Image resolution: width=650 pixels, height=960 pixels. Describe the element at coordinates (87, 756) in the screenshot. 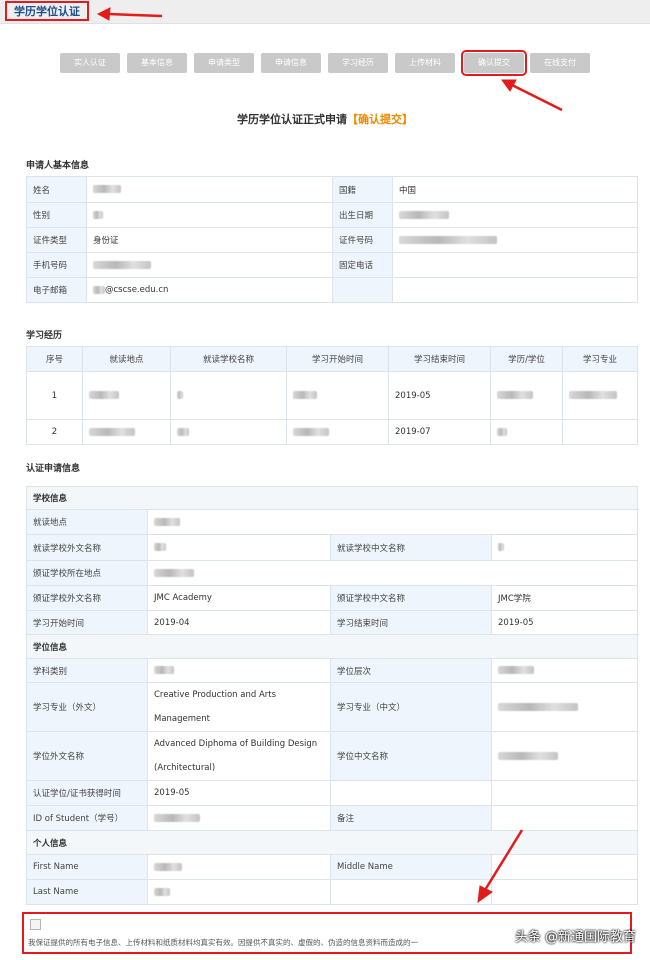

I see `label-degree-foreign: 学位外文名称` at that location.